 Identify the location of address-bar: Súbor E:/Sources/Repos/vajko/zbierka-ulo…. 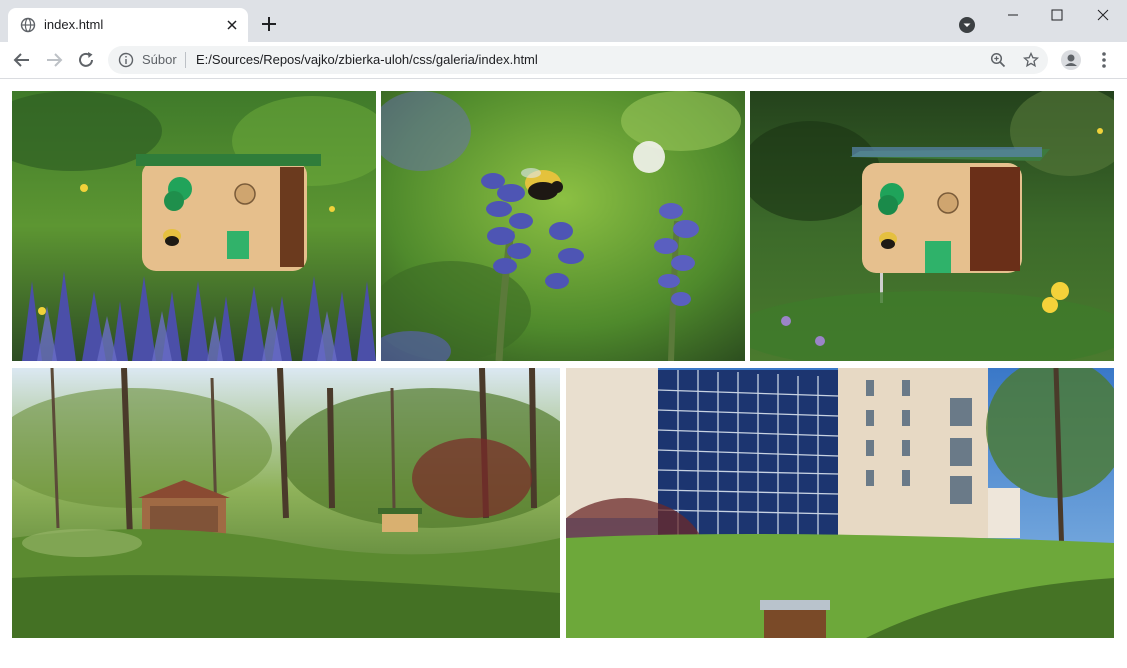
(578, 60).